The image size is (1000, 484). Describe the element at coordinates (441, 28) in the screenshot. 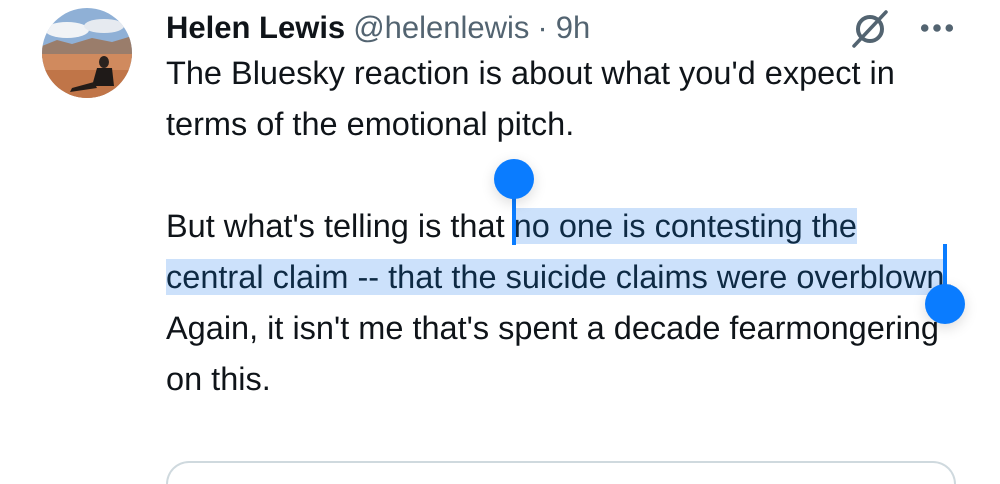

I see `author-handle: @helenlewis` at that location.